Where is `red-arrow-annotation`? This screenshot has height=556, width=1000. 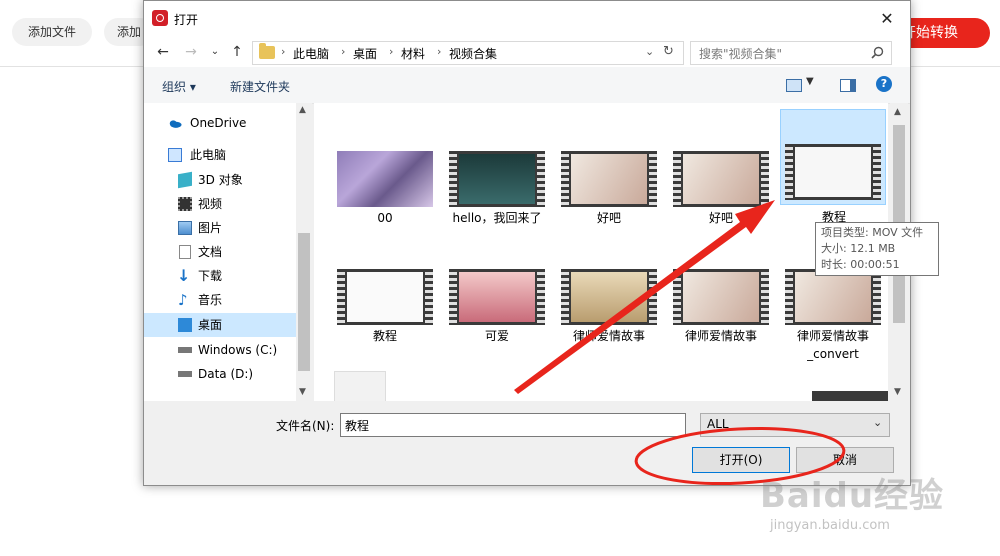
red-arrow-annotation is located at coordinates (644, 297).